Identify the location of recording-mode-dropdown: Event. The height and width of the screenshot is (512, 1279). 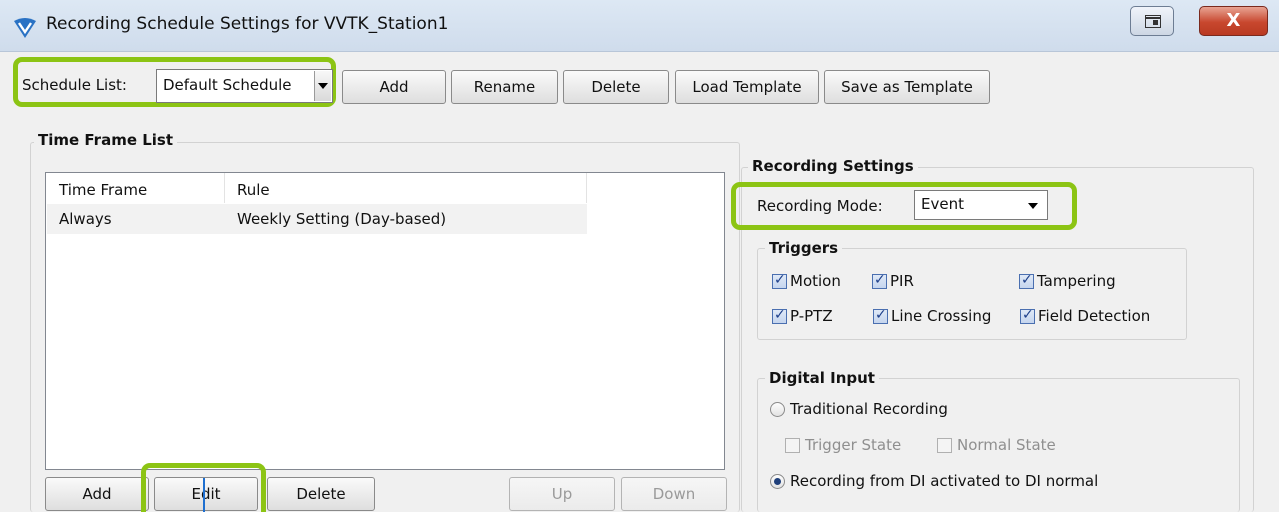
(981, 205).